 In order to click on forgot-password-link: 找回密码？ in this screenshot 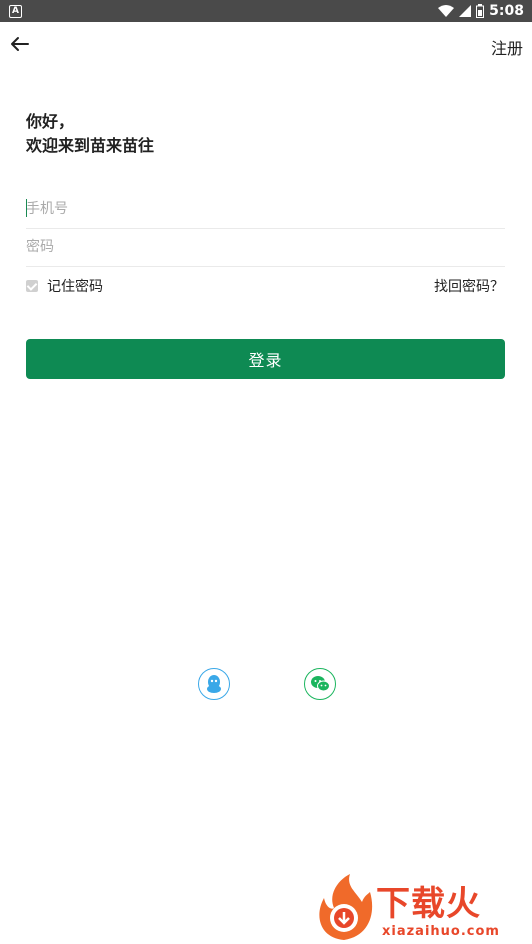, I will do `click(469, 286)`.